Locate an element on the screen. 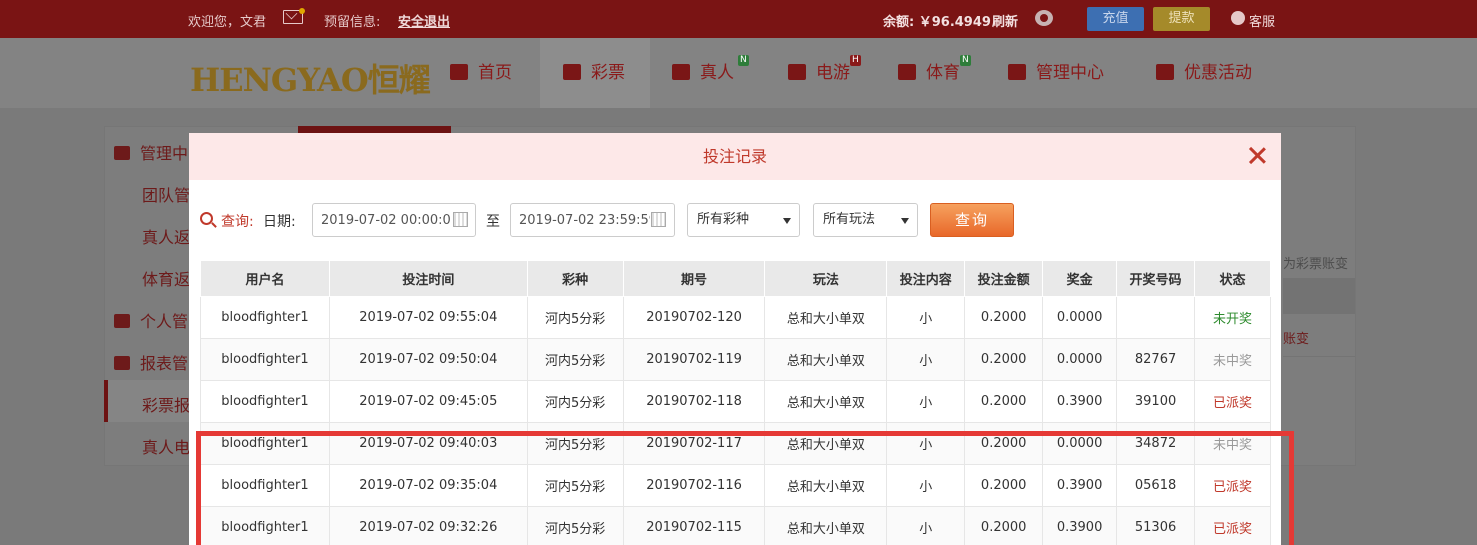 This screenshot has height=545, width=1477. table-cell: 20190702-115 is located at coordinates (694, 525).